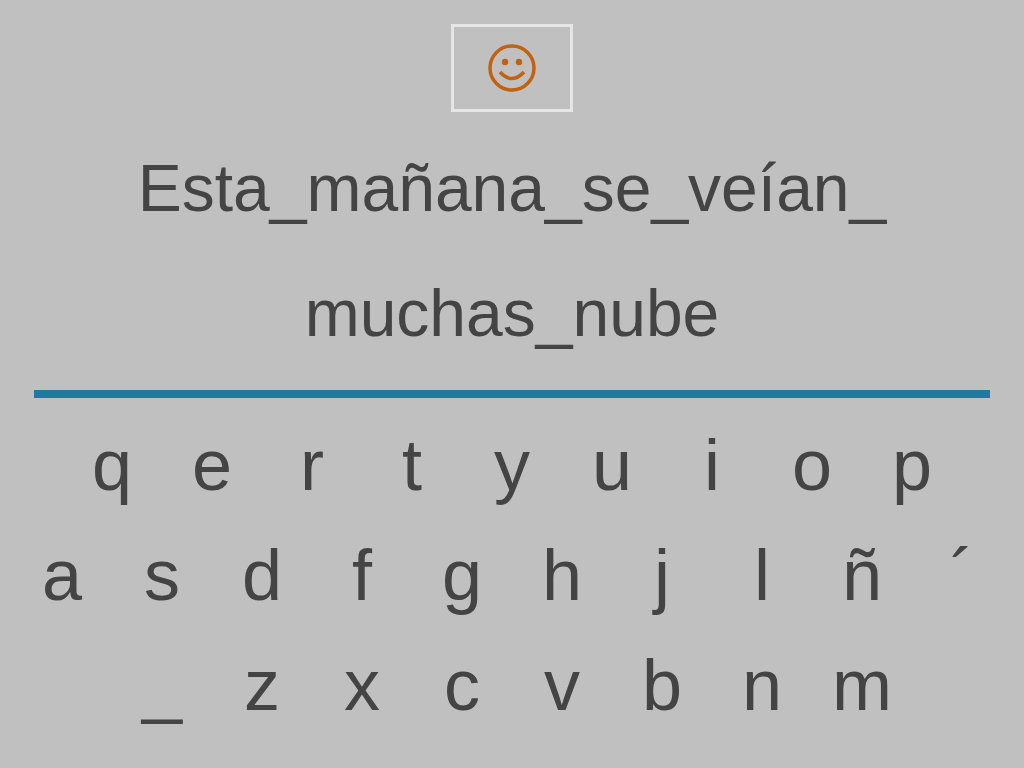 The image size is (1024, 768). I want to click on letter-key: t, so click(412, 465).